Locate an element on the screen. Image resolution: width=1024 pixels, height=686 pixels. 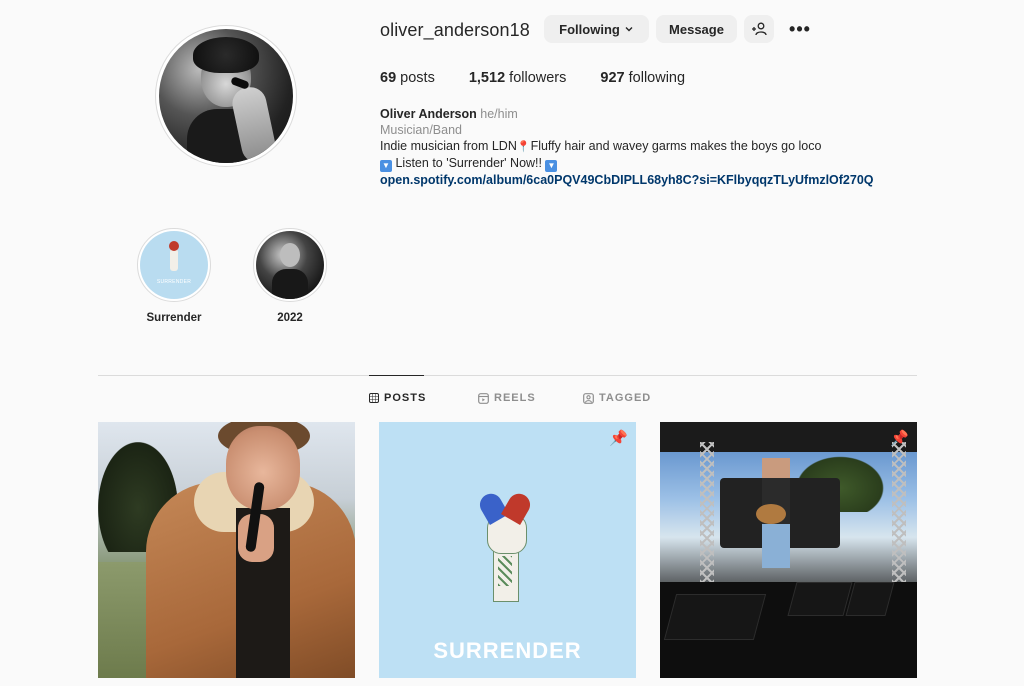
highlight-surrender: SURRENDER Surrender is located at coordinates (174, 276).